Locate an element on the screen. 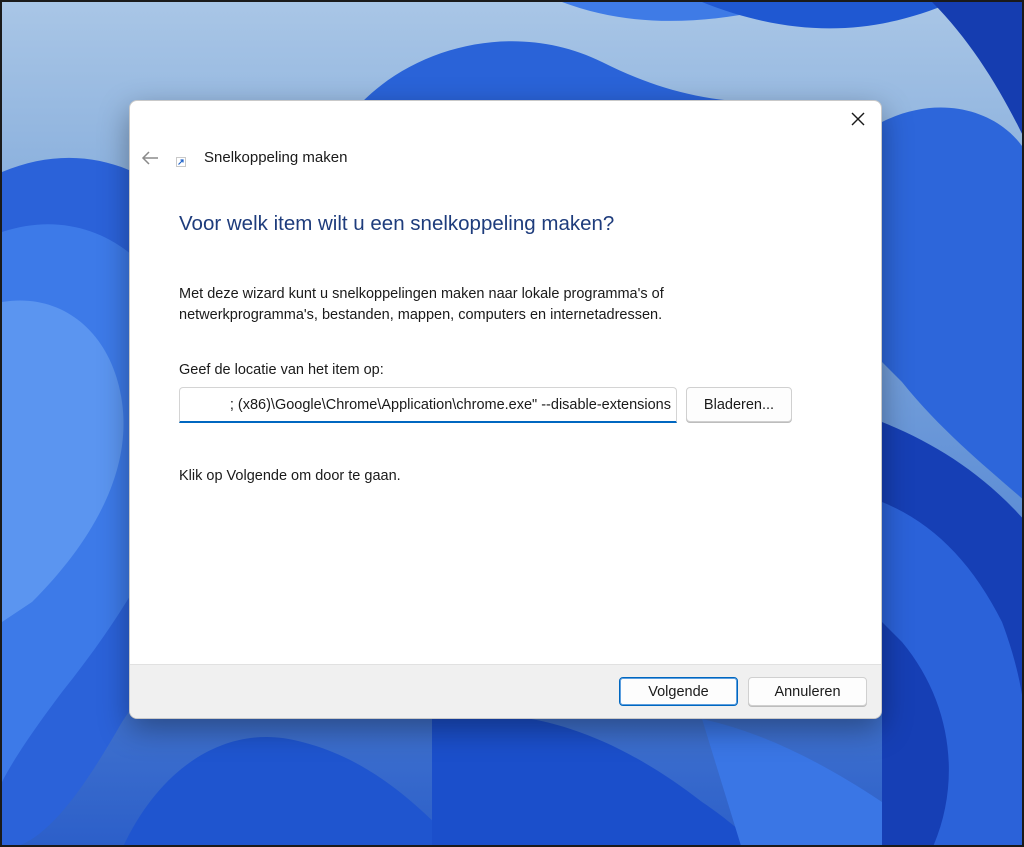  back-arrow-icon is located at coordinates (149, 158).